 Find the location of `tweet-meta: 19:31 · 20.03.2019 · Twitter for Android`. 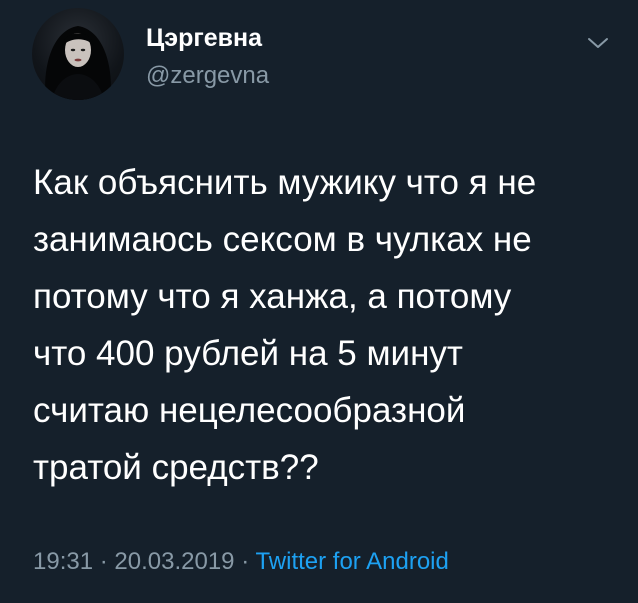

tweet-meta: 19:31 · 20.03.2019 · Twitter for Android is located at coordinates (241, 562).